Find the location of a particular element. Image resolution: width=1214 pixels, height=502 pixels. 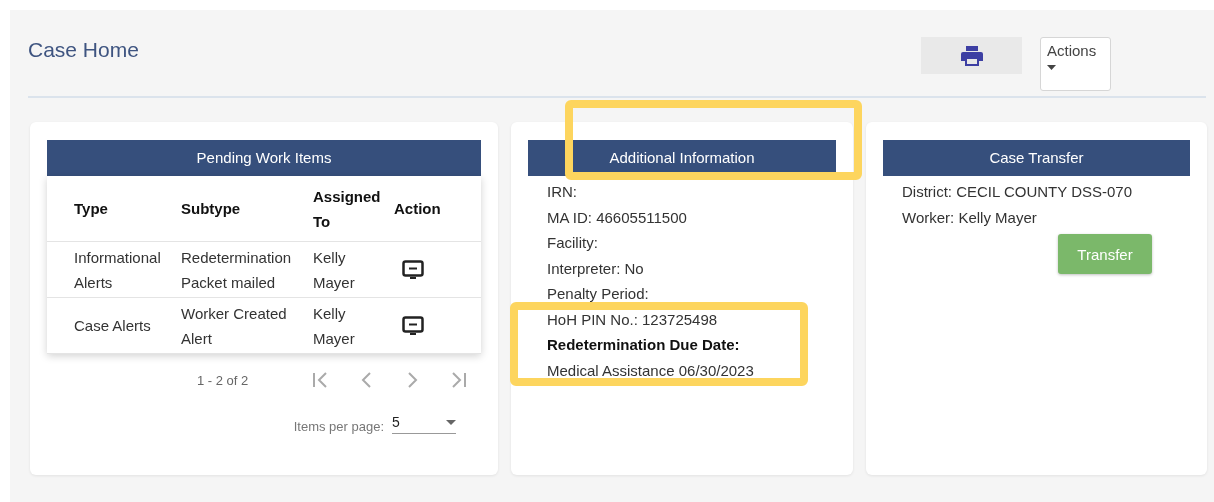

info-line: HoH PIN No.: 123725498 is located at coordinates (633, 319).